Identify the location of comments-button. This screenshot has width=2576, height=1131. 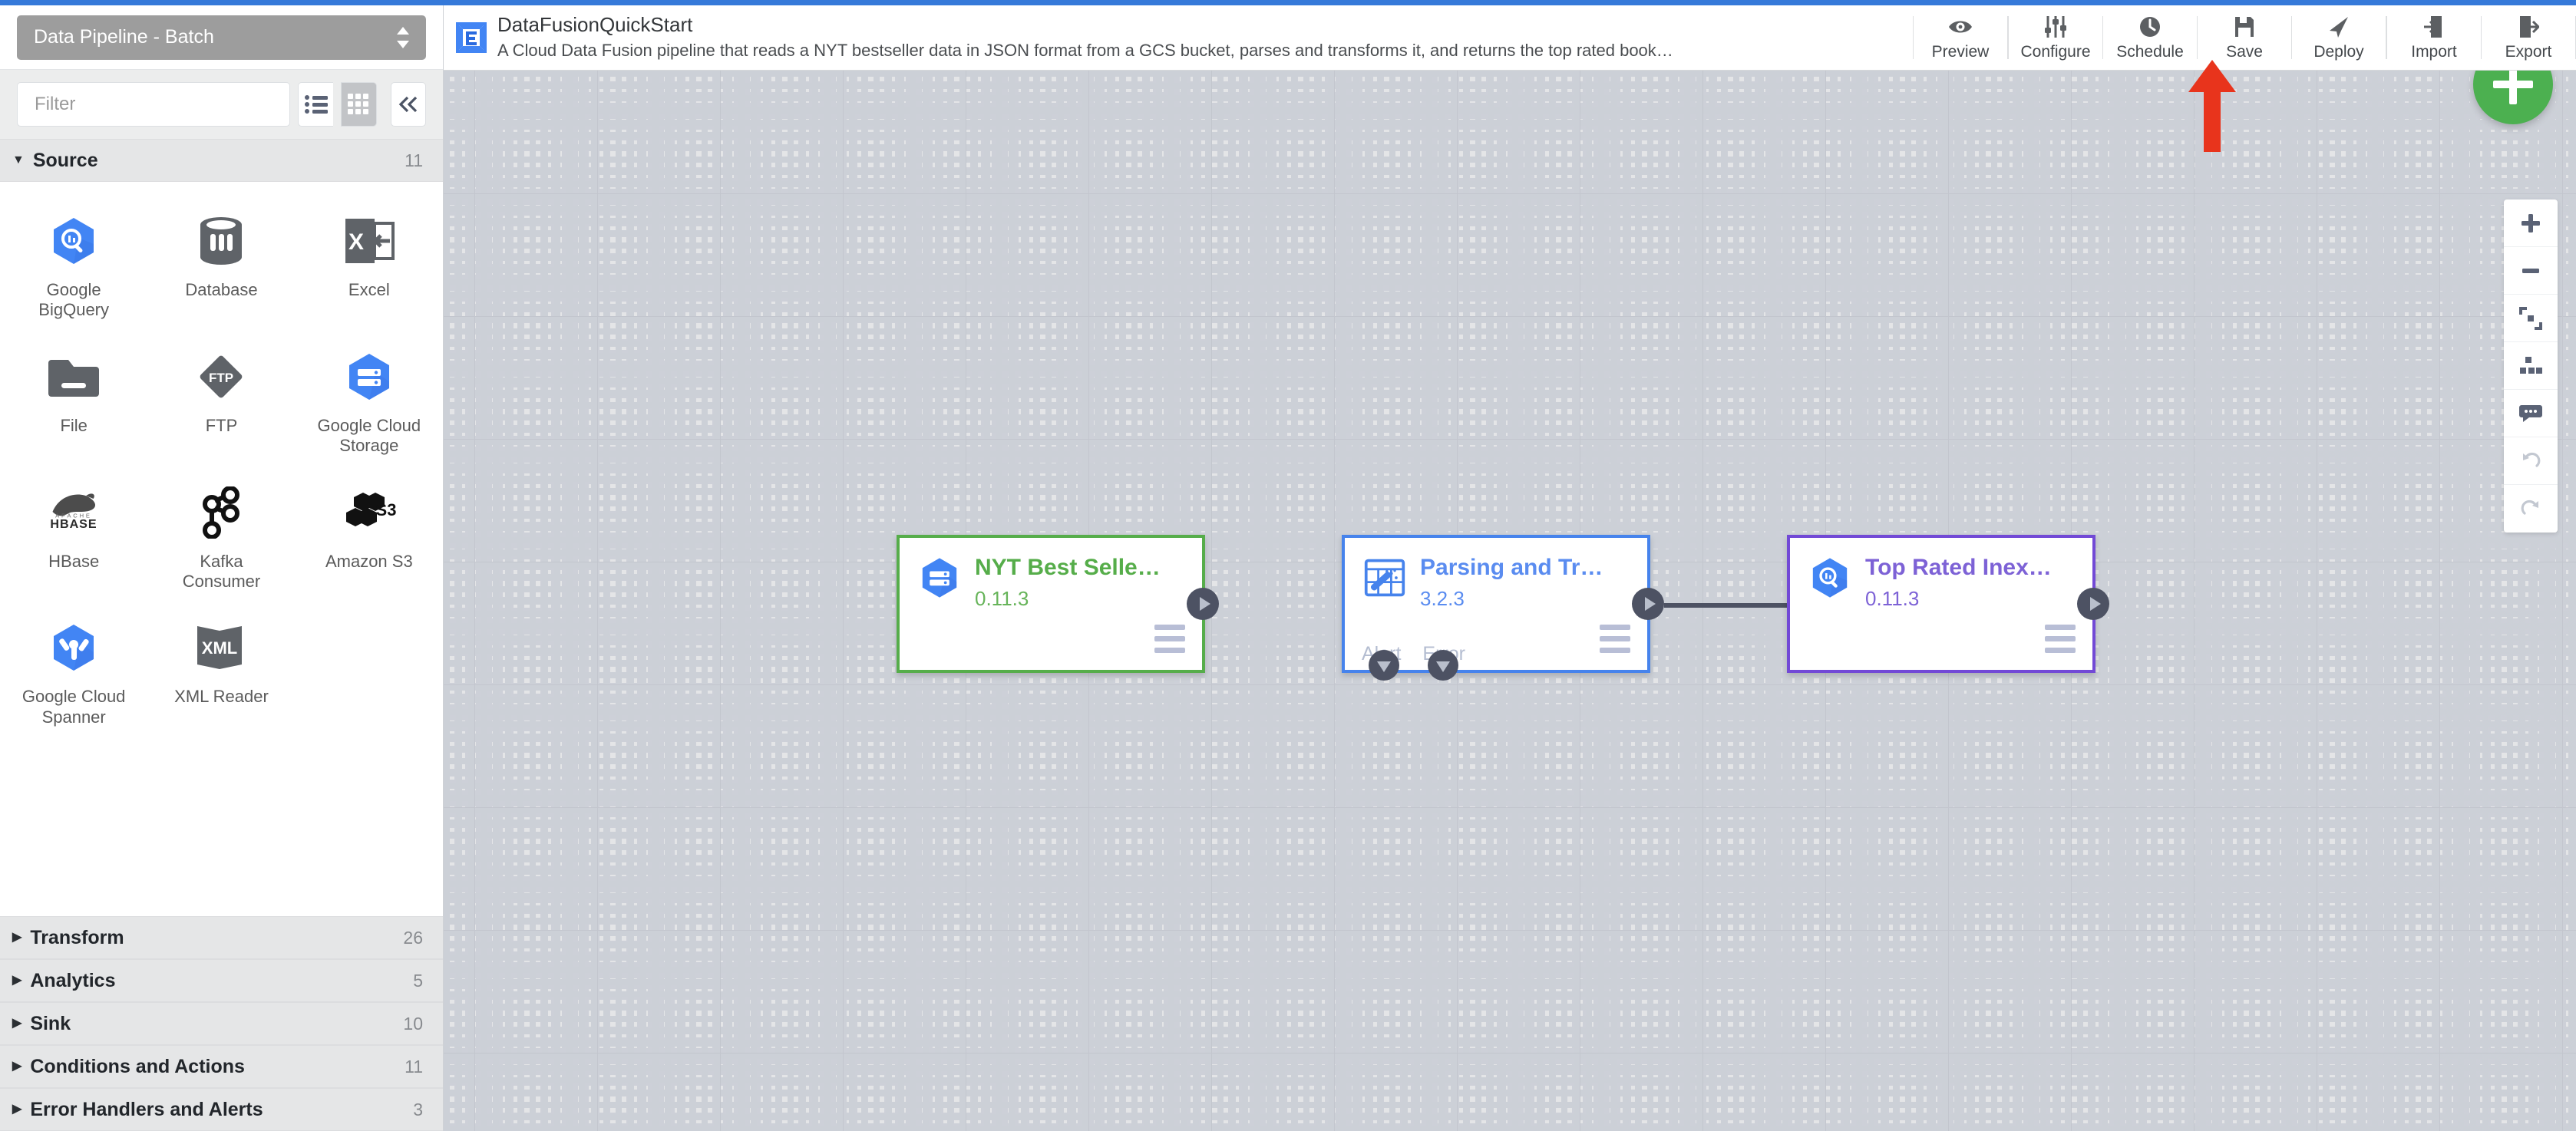
(2531, 413).